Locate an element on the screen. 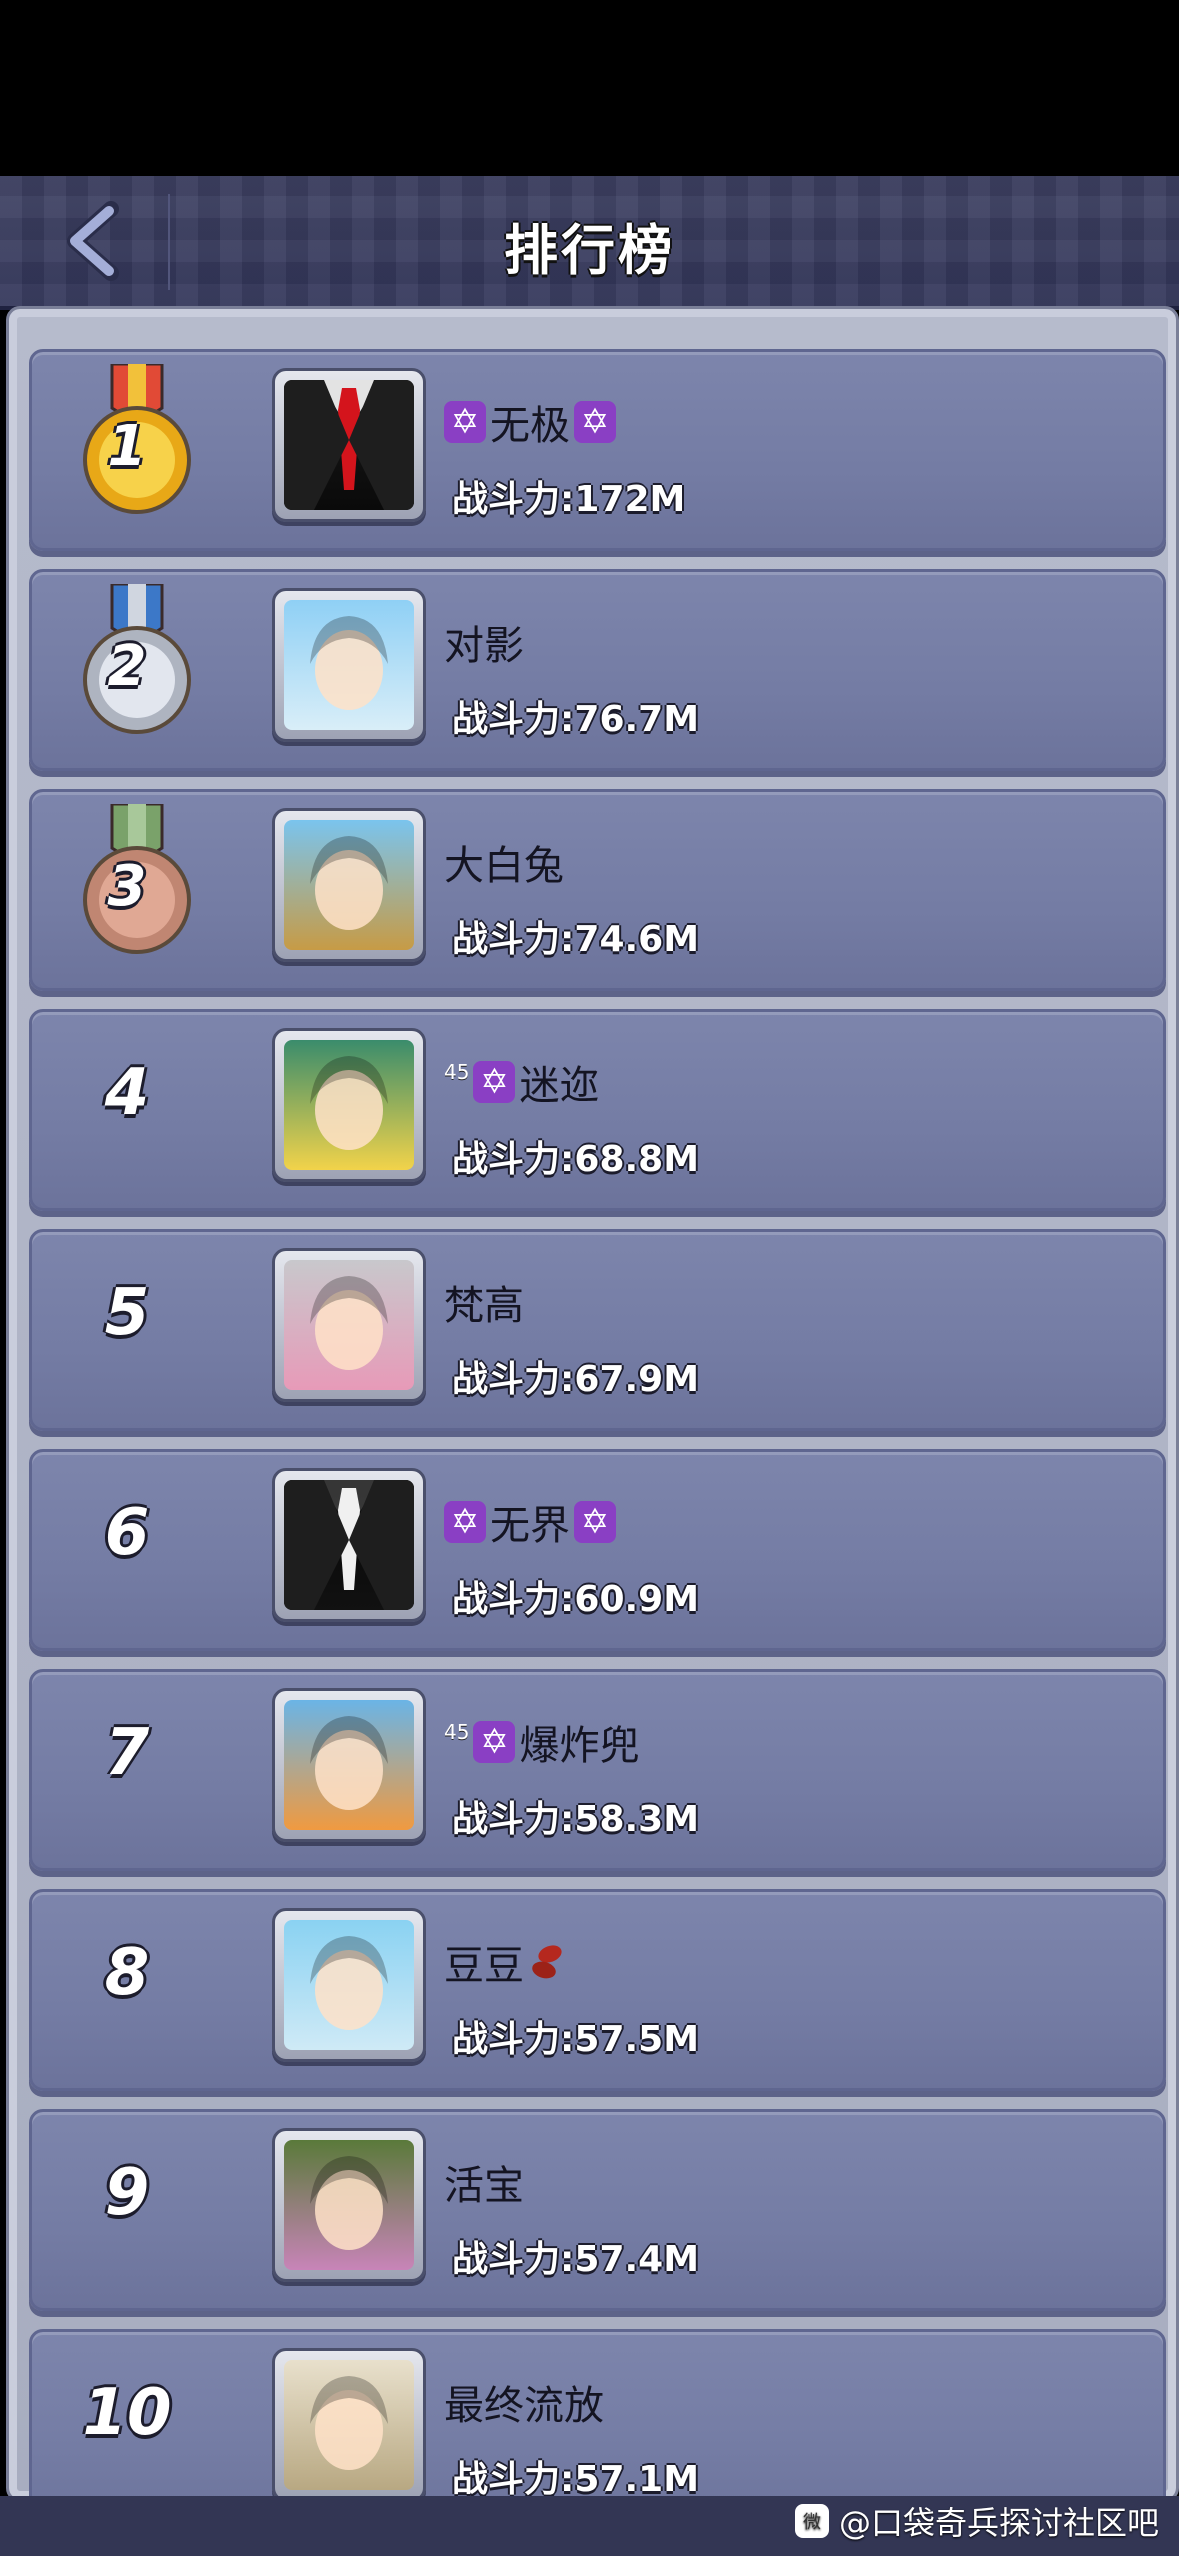 The width and height of the screenshot is (1179, 2556). beans-icon is located at coordinates (547, 1962).